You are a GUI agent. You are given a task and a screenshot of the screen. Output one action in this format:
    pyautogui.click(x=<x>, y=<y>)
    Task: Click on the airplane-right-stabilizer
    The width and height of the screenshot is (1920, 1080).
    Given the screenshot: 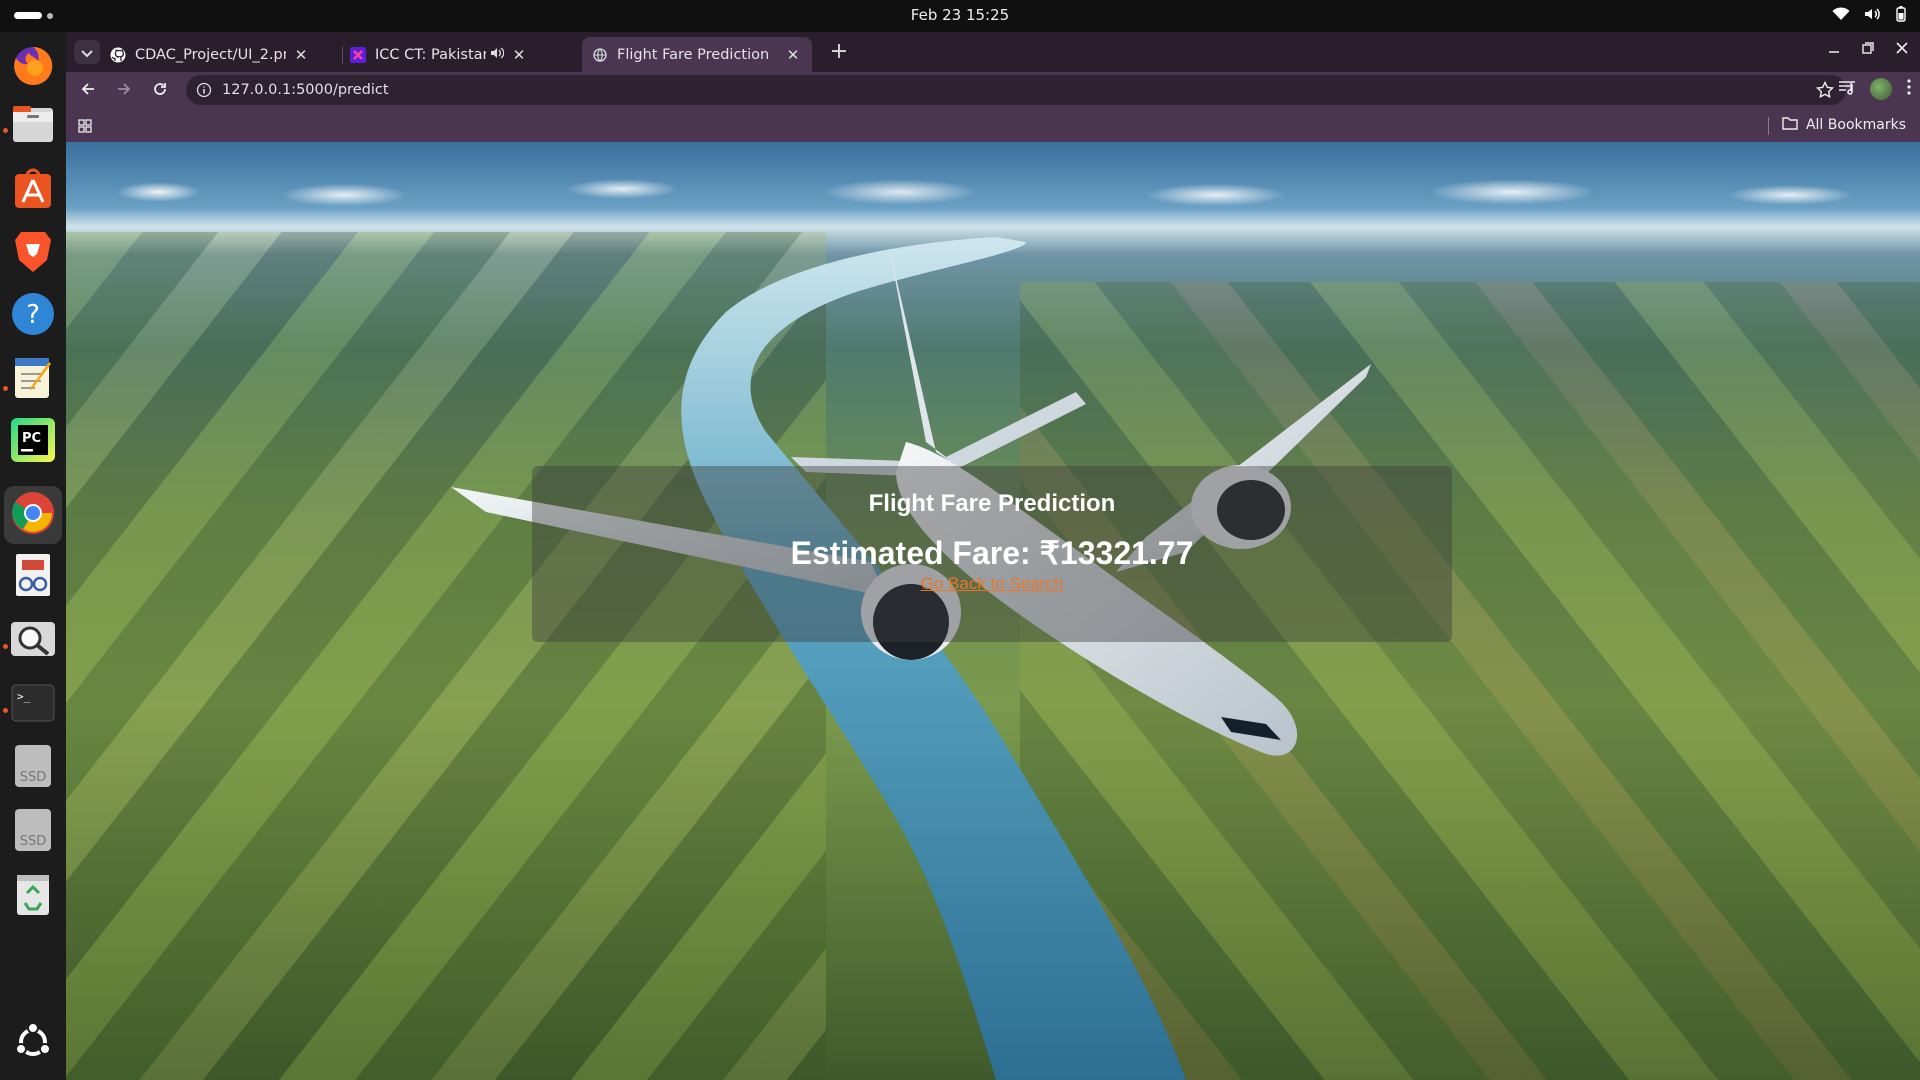 What is the action you would take?
    pyautogui.click(x=1016, y=432)
    